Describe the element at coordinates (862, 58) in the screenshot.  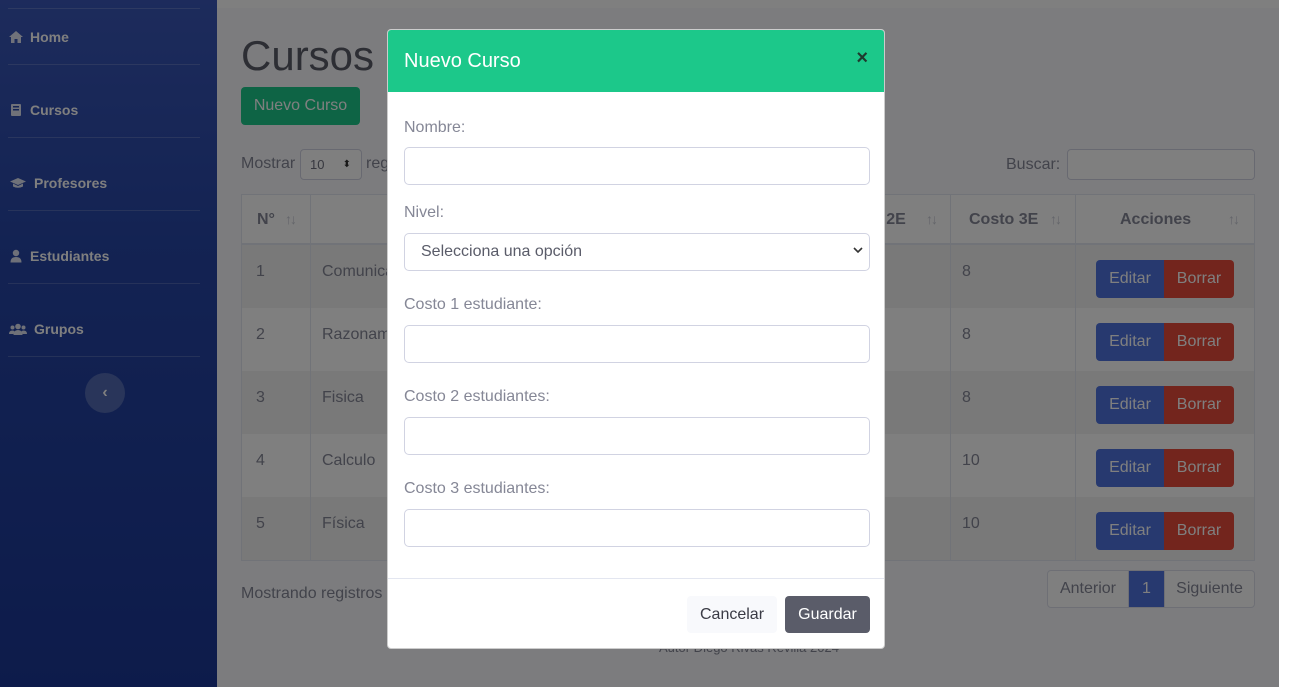
I see `close-icon: ×` at that location.